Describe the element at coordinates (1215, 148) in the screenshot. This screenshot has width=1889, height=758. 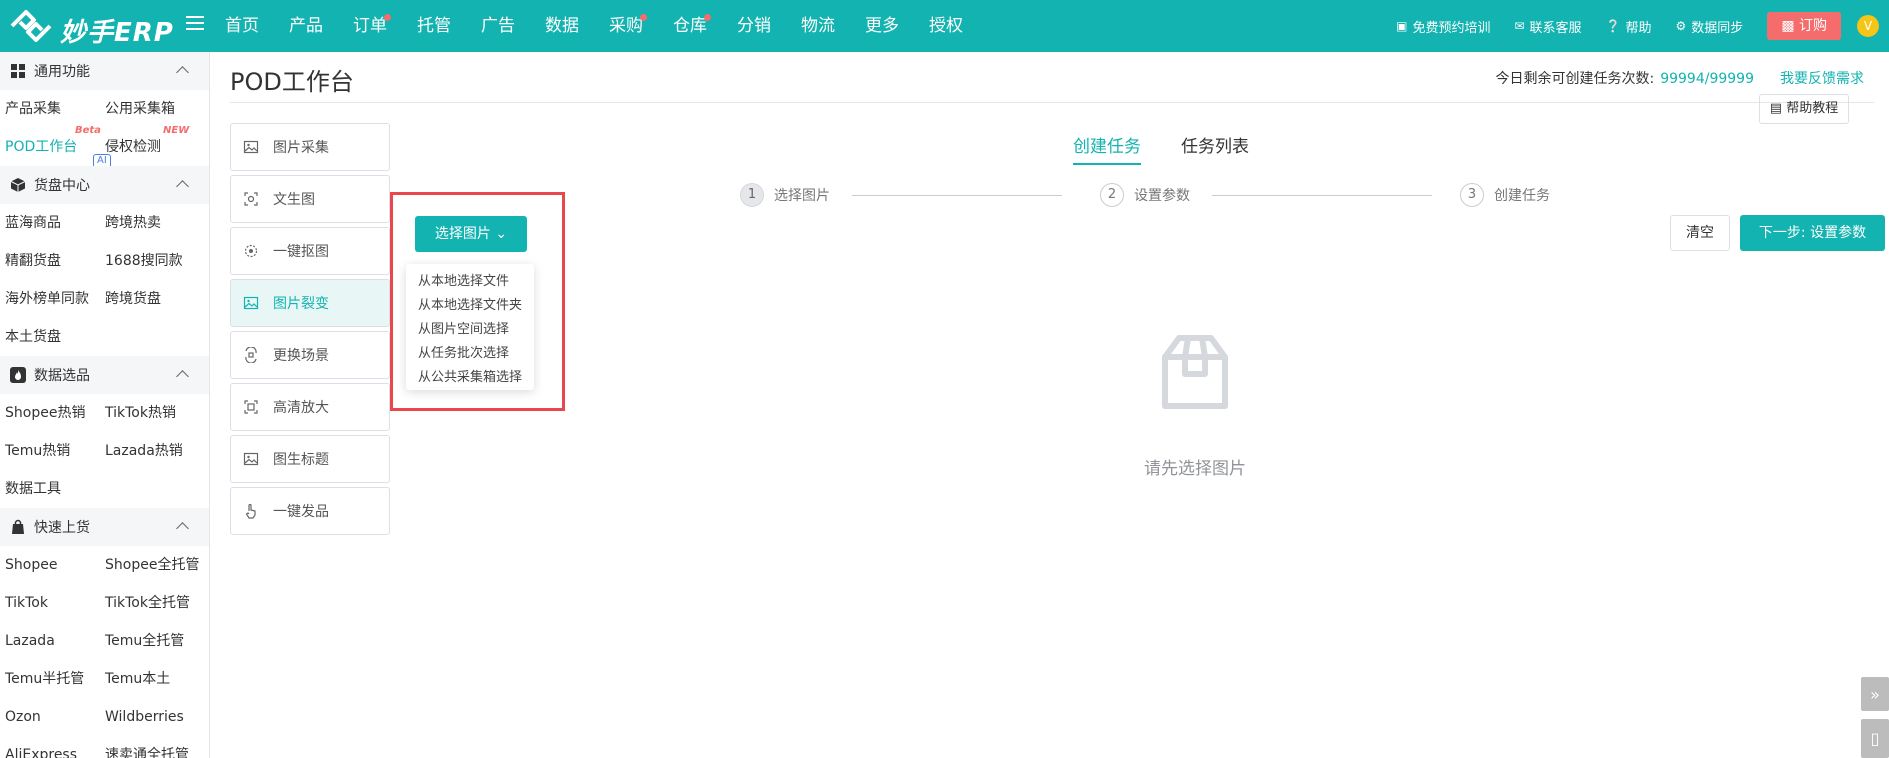
I see `tab-task-list: 任务列表` at that location.